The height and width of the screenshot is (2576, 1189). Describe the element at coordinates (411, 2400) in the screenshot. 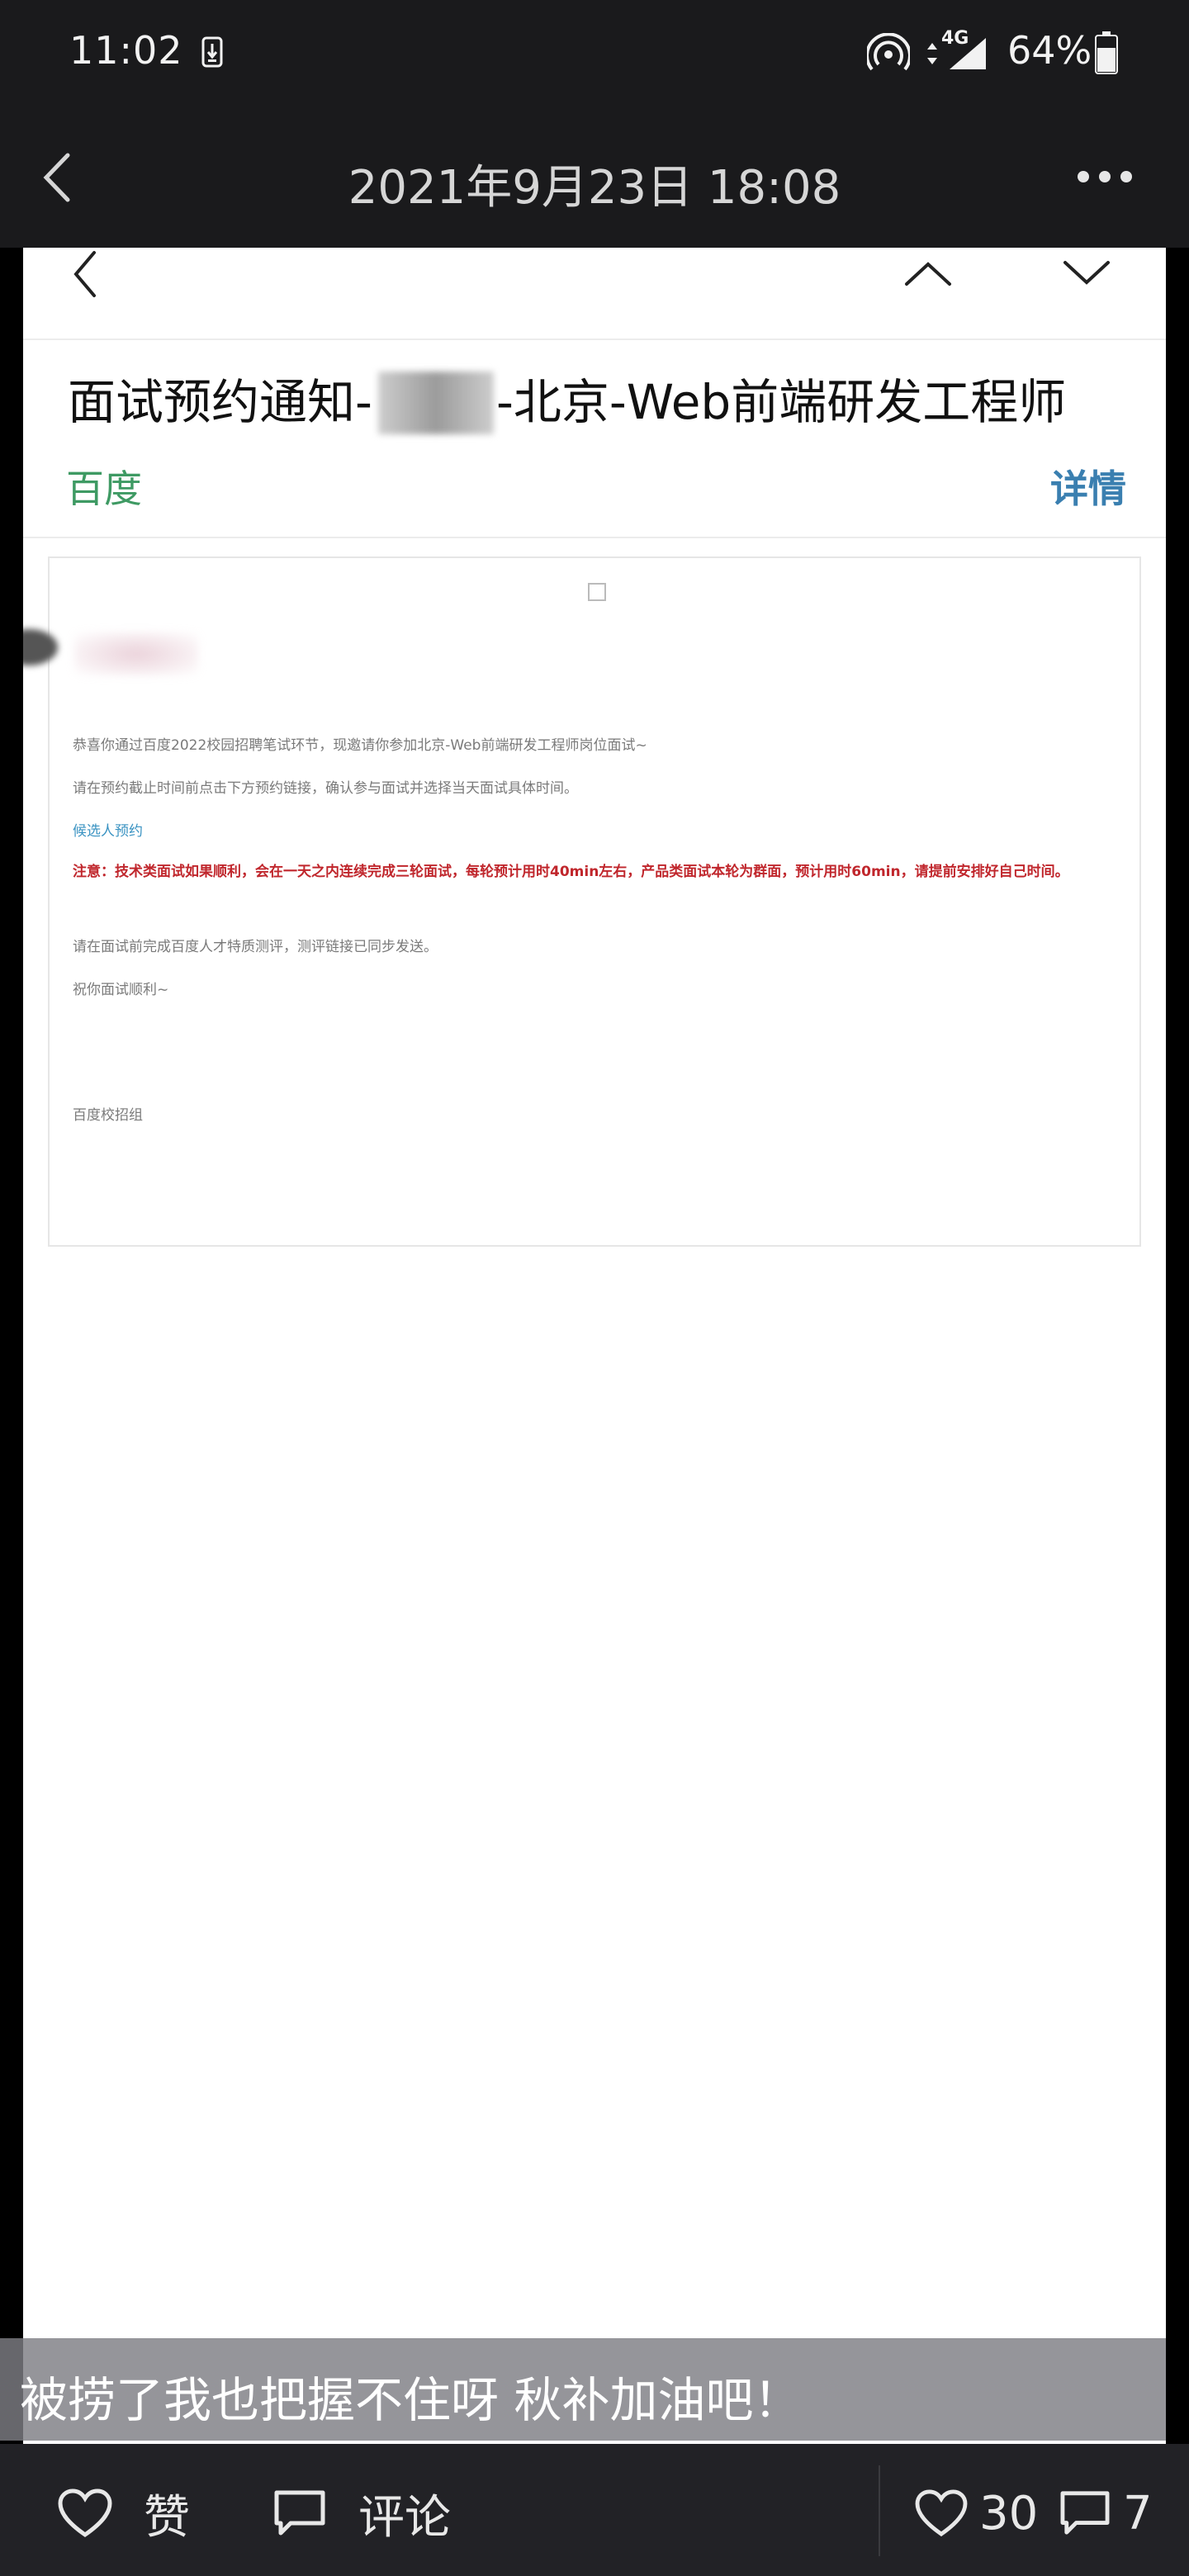

I see `post-caption: 被捞了我也把握不住呀 秋补加油吧！` at that location.